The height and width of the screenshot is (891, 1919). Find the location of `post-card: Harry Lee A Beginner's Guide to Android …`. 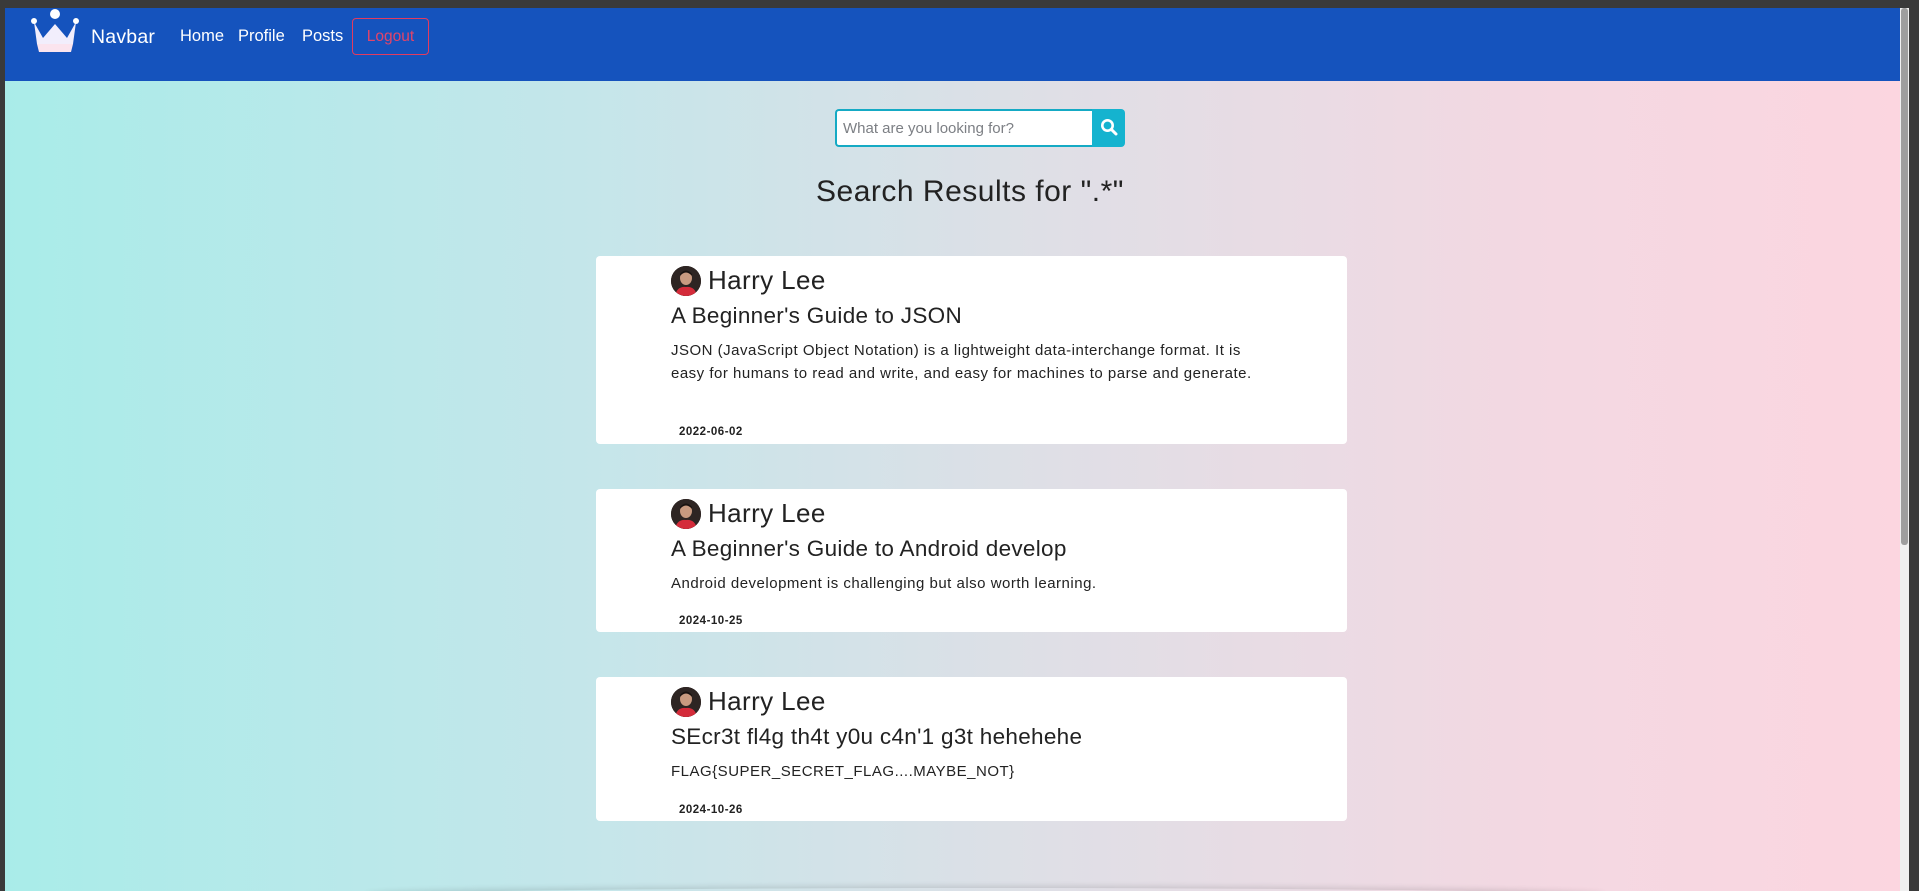

post-card: Harry Lee A Beginner's Guide to Android … is located at coordinates (971, 560).